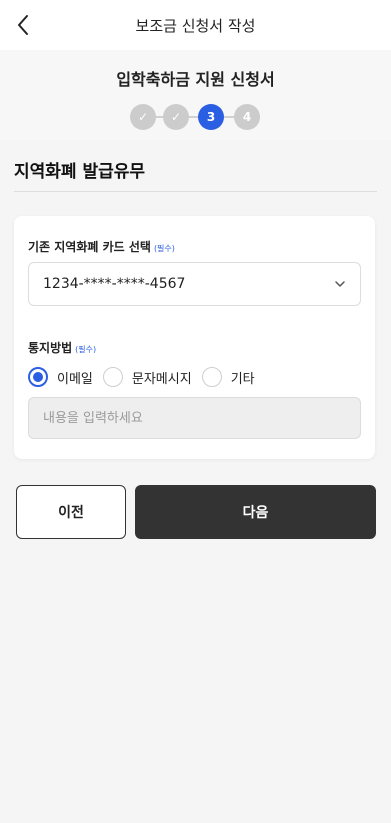 This screenshot has width=391, height=823. I want to click on section-title: 지역화폐 발급유무, so click(80, 172).